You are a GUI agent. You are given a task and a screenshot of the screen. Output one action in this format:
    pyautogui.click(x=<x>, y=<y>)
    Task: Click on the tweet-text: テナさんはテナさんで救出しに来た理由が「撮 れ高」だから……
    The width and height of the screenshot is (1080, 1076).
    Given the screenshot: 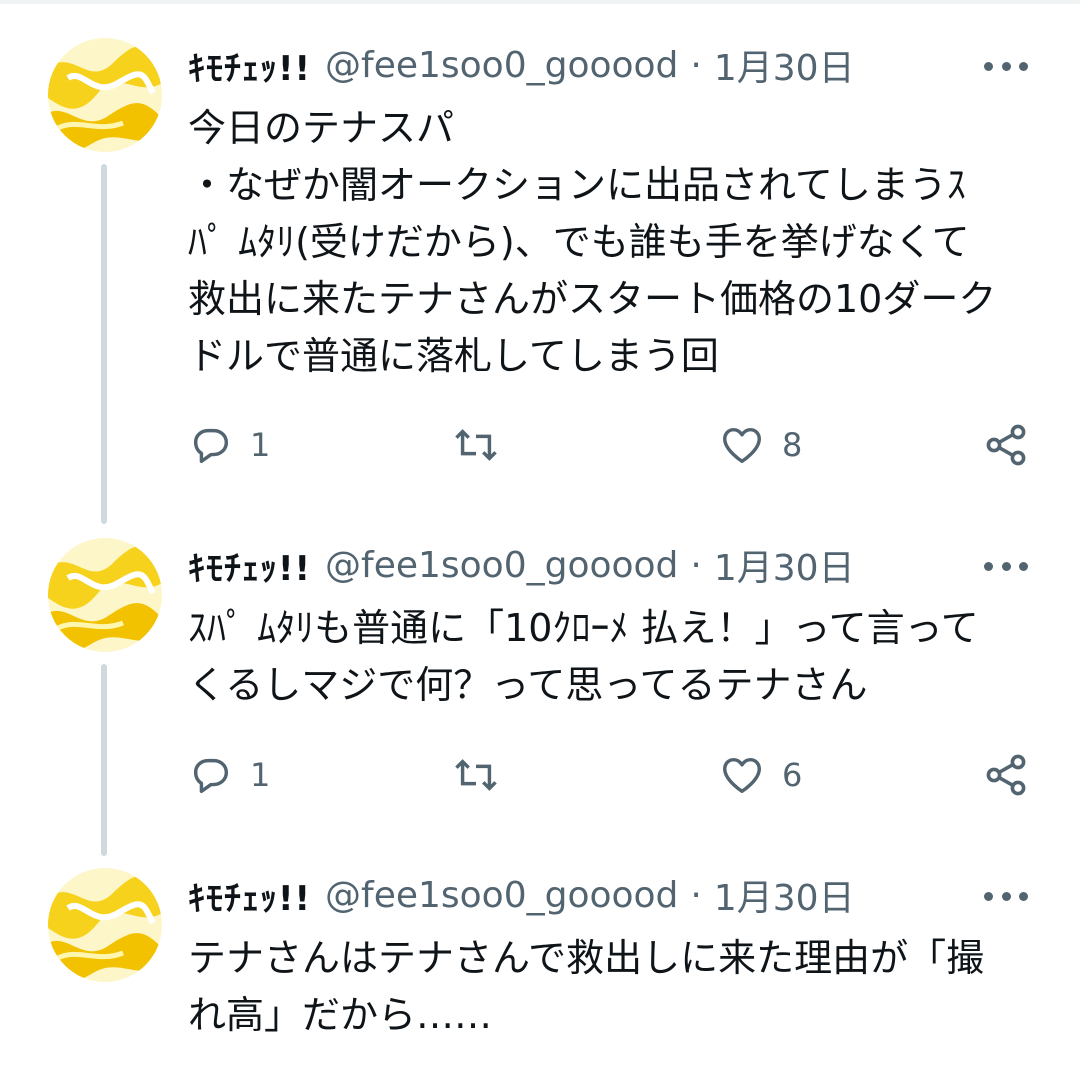 What is the action you would take?
    pyautogui.click(x=586, y=986)
    